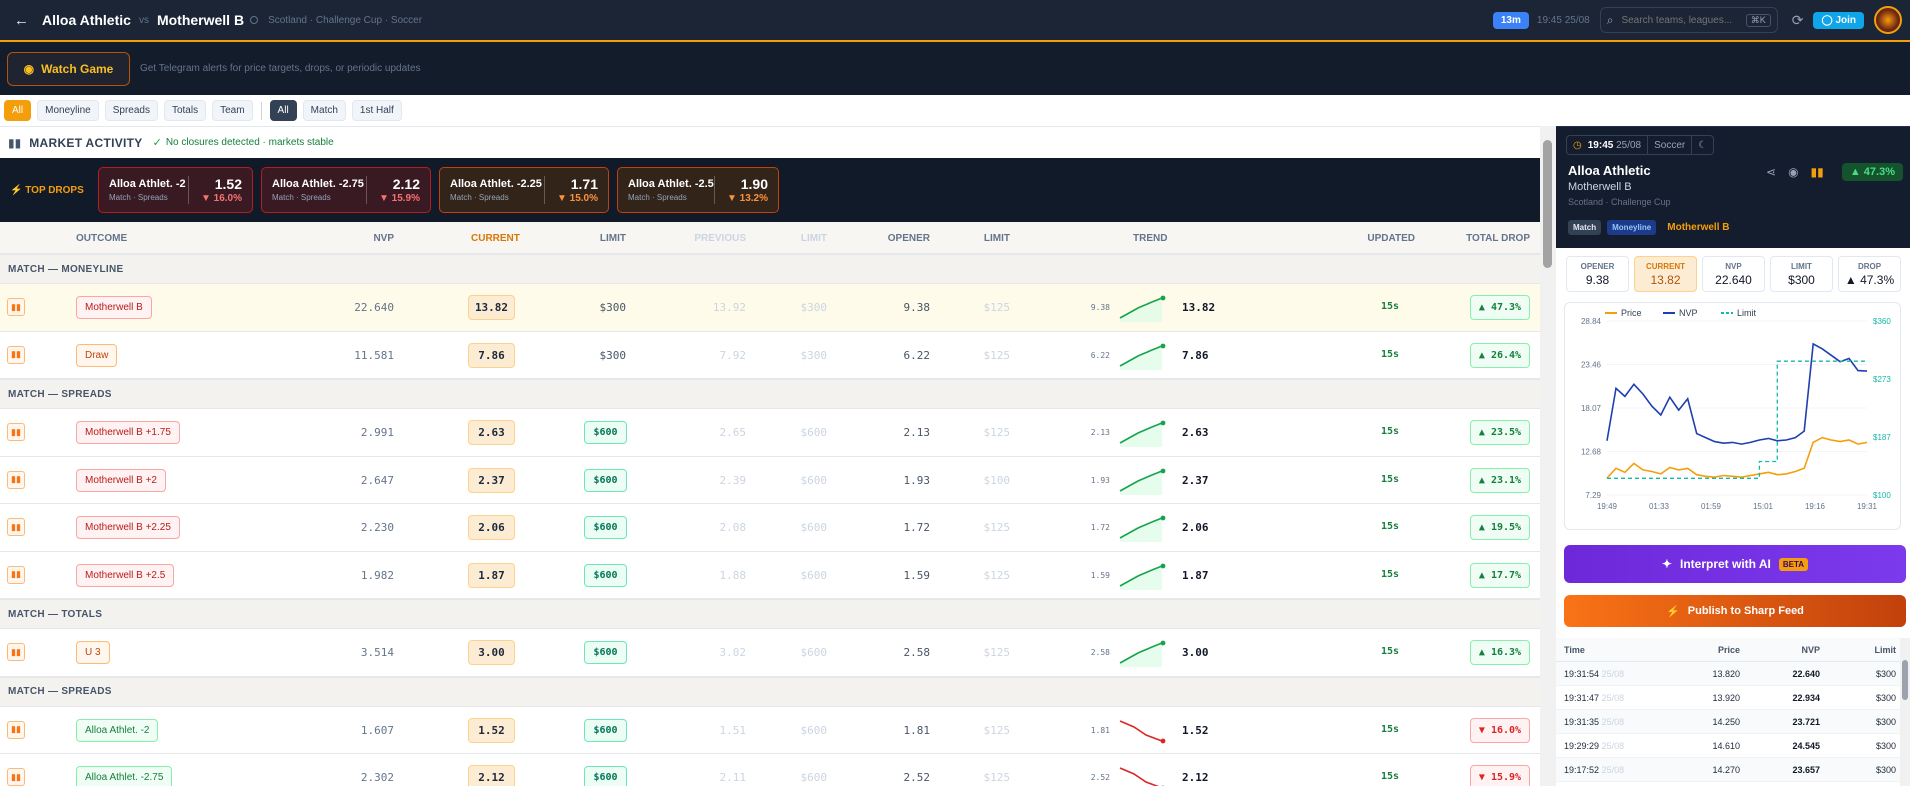  What do you see at coordinates (1793, 172) in the screenshot?
I see `eye-icon: ◉` at bounding box center [1793, 172].